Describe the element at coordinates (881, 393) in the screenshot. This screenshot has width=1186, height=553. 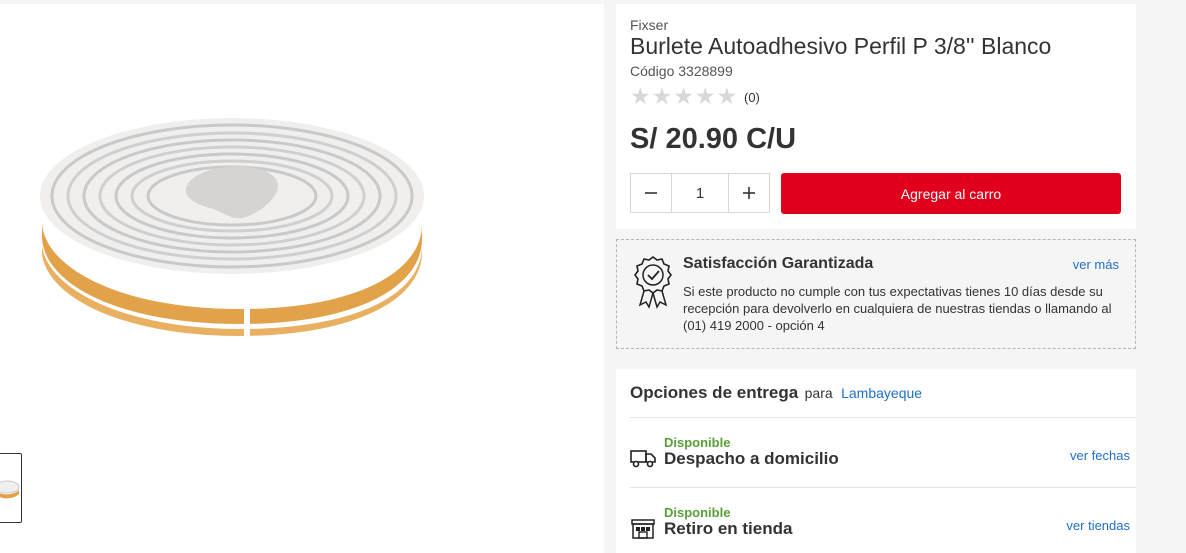
I see `delivery-location-link: Lambayeque` at that location.